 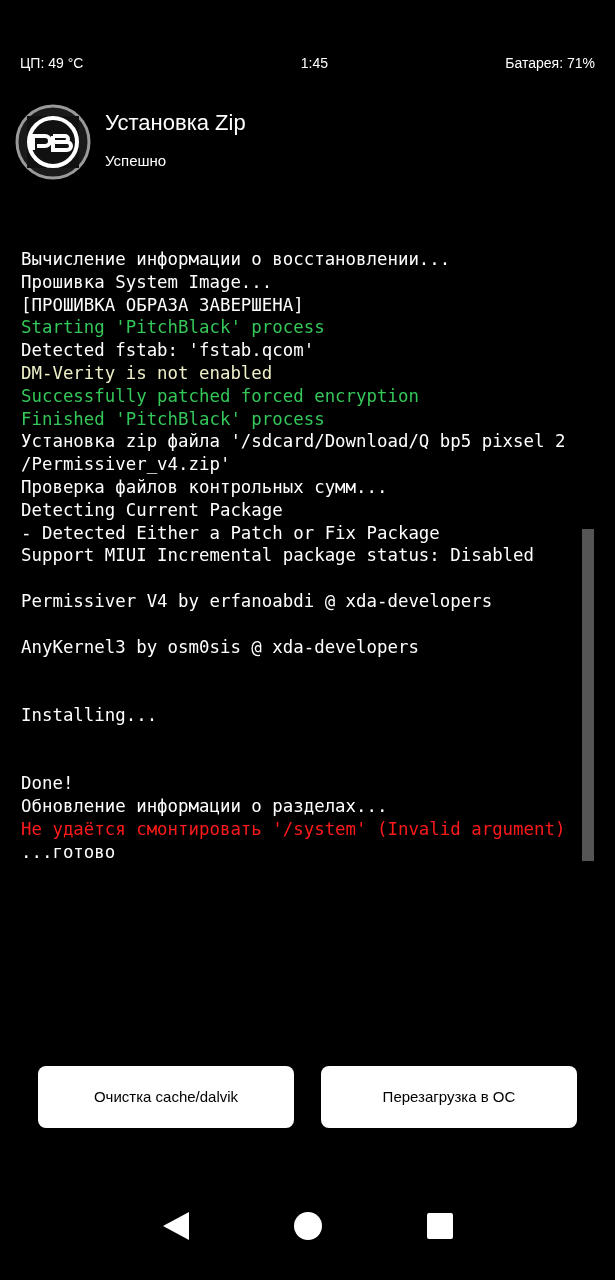 What do you see at coordinates (257, 601) in the screenshot?
I see `log-line: Permissiver V4 by erfanoabdi @ xda-developers` at bounding box center [257, 601].